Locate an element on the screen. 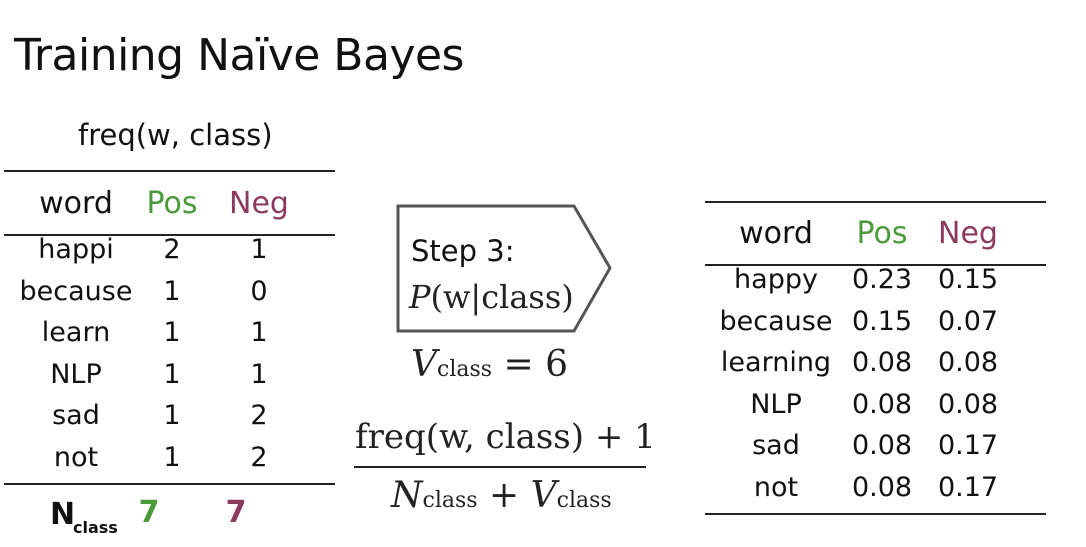 Image resolution: width=1086 pixels, height=547 pixels. right_table-row-neg: 0.15 is located at coordinates (968, 279).